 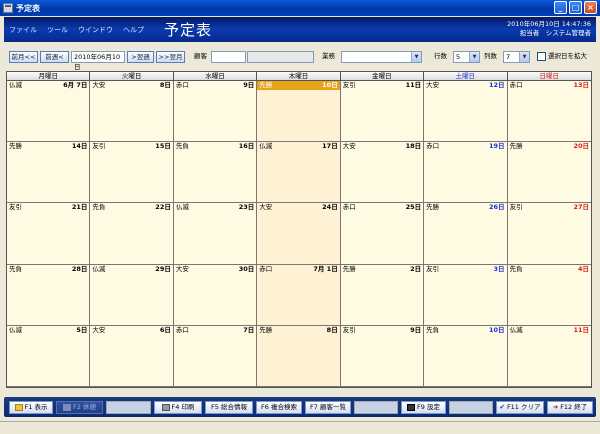 I want to click on day-number: 18日, so click(x=413, y=146).